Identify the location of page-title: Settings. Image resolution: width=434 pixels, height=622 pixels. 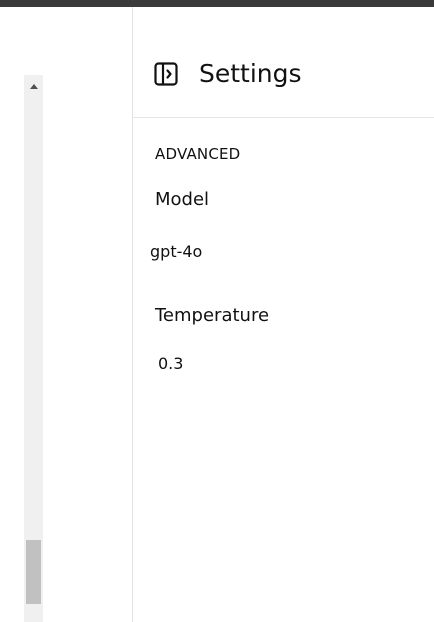
(250, 73).